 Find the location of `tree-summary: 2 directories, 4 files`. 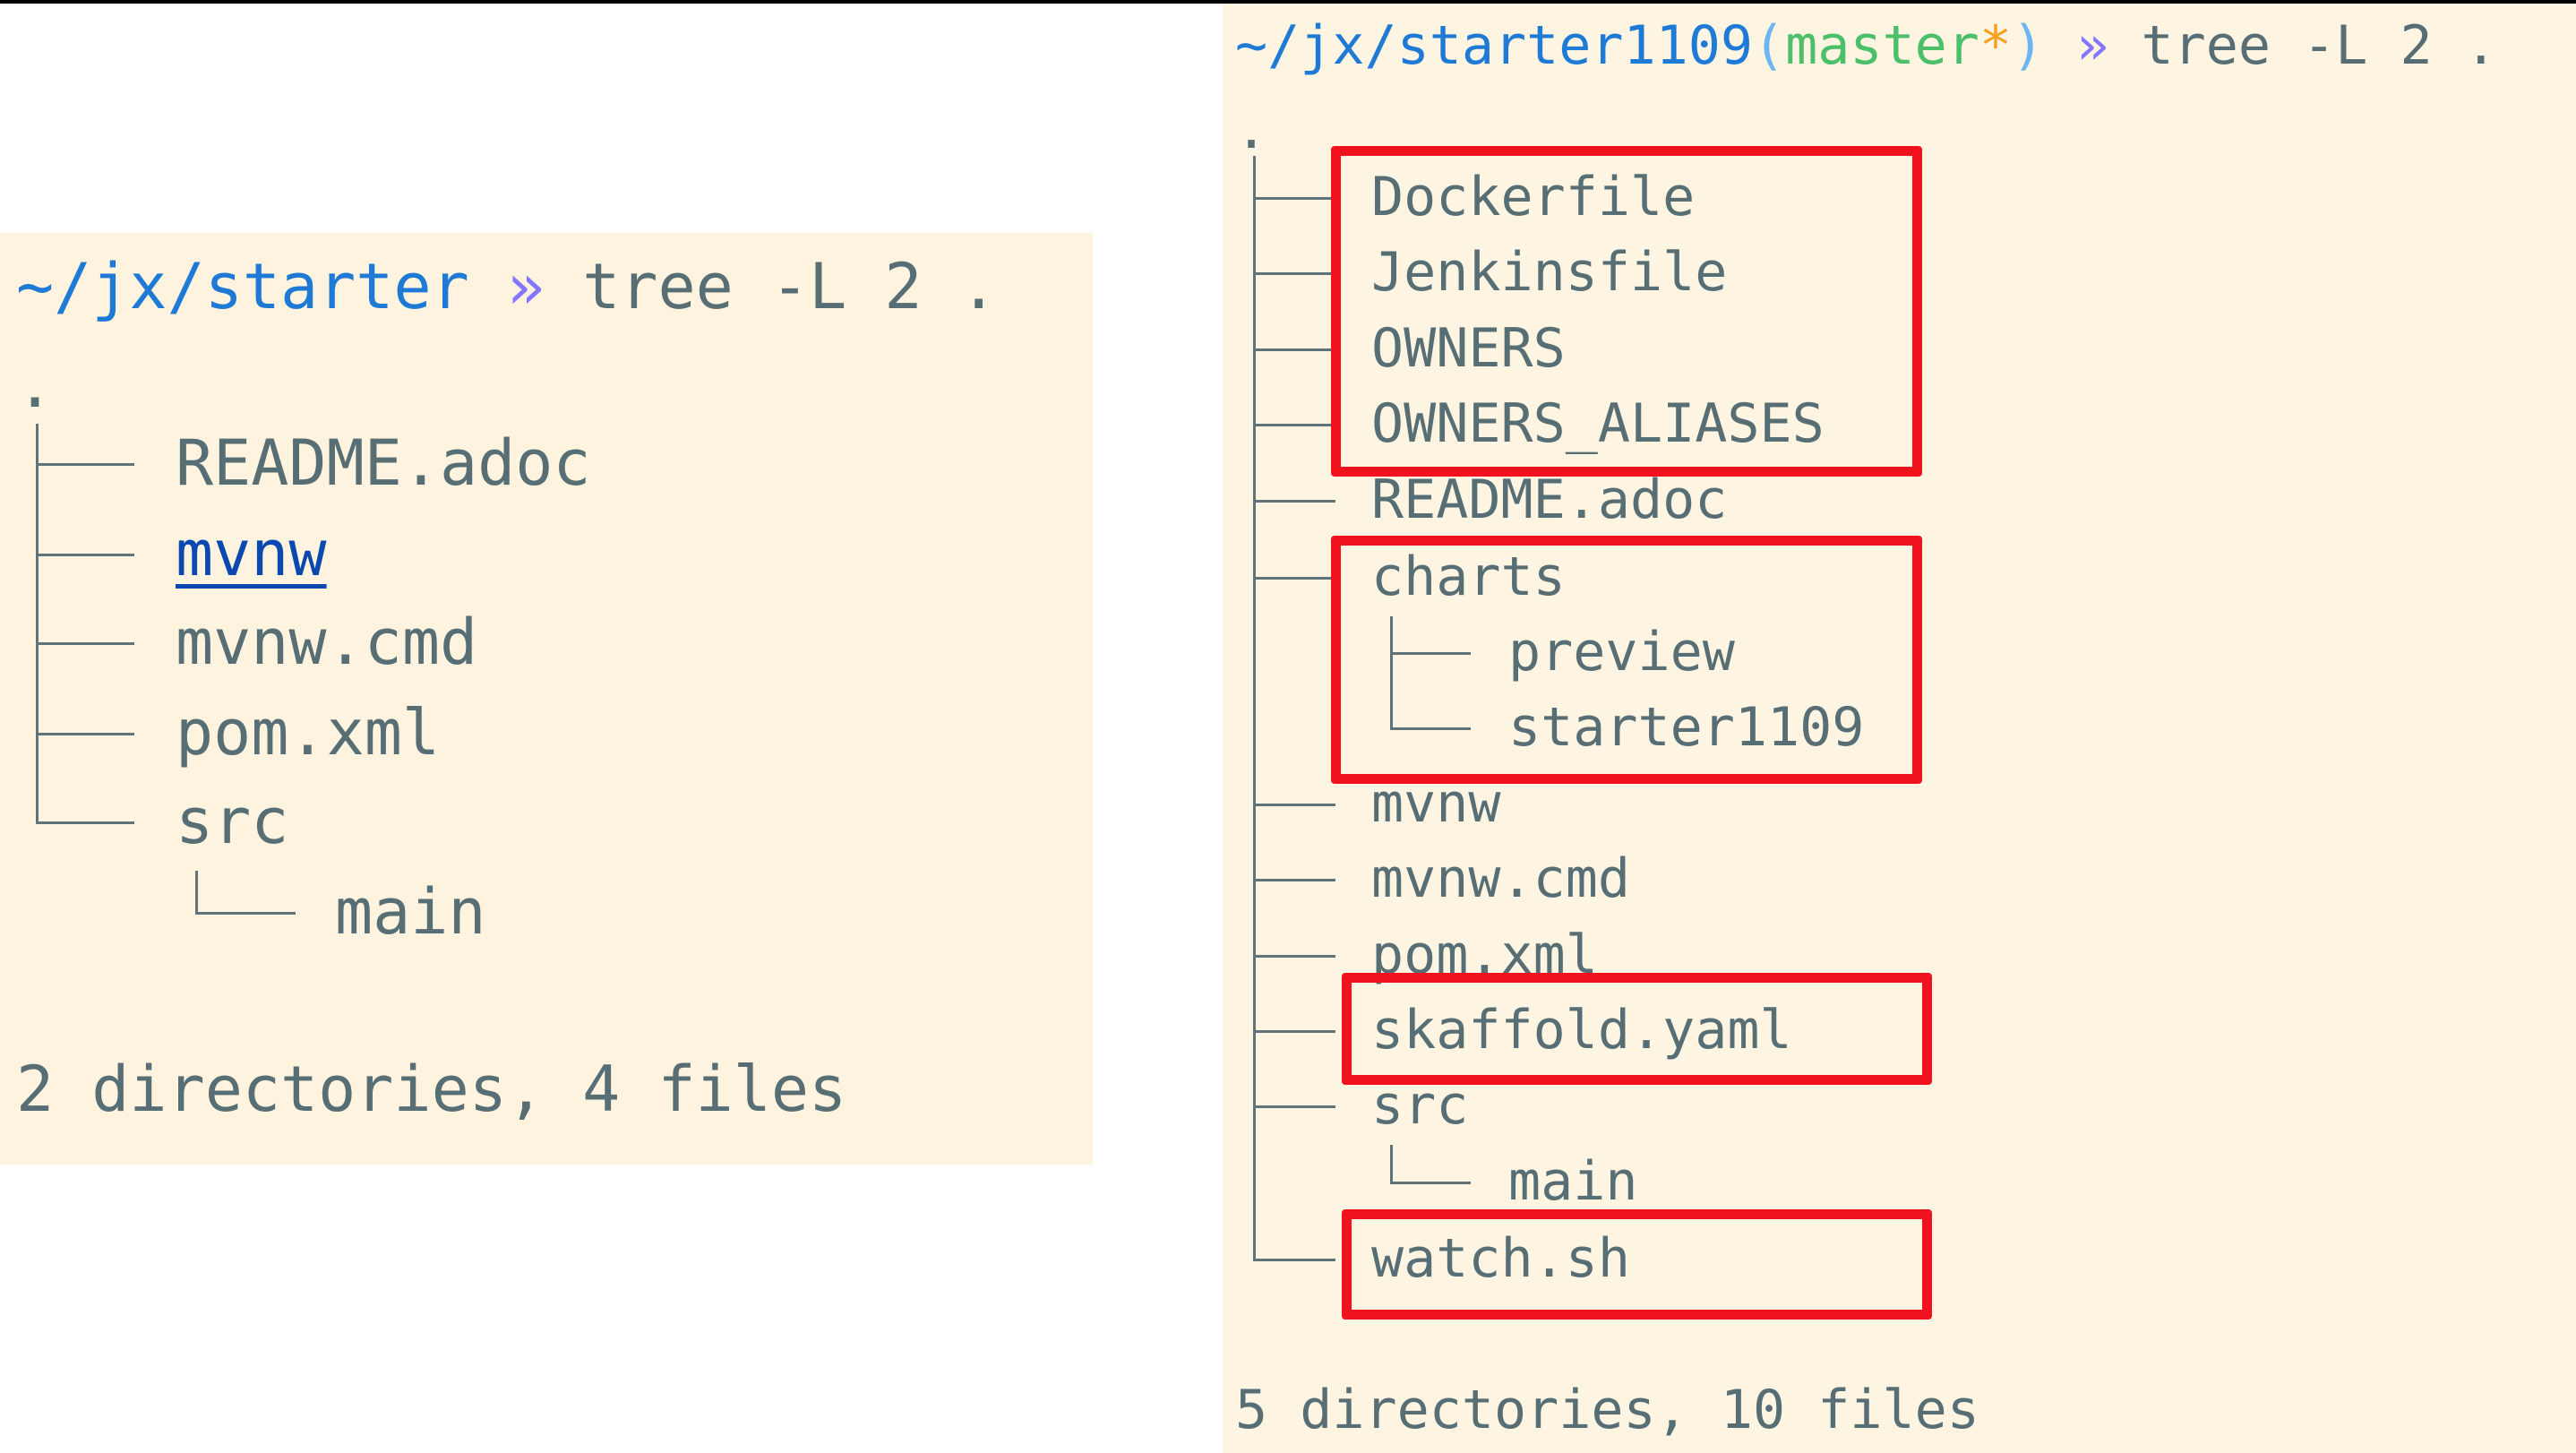

tree-summary: 2 directories, 4 files is located at coordinates (431, 1089).